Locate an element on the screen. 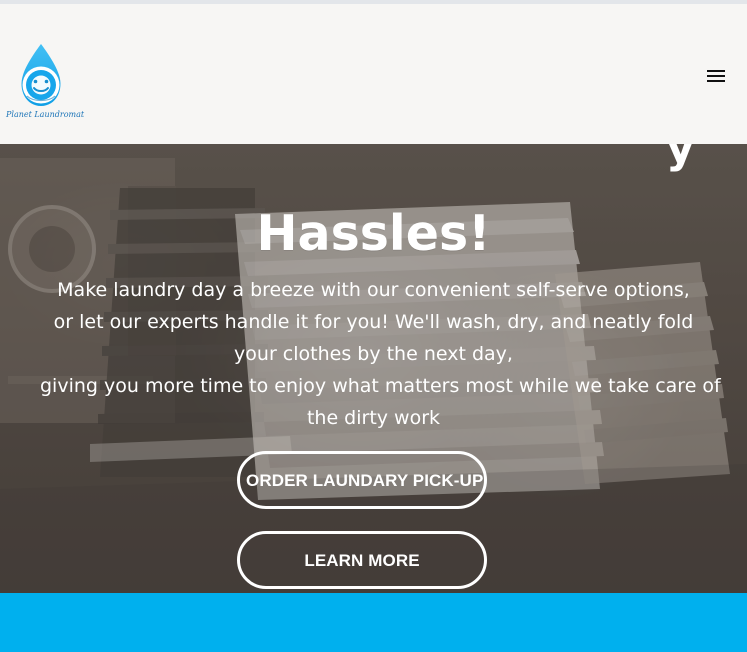 The height and width of the screenshot is (652, 747). logo-wordmark: Planet Laundromat is located at coordinates (45, 114).